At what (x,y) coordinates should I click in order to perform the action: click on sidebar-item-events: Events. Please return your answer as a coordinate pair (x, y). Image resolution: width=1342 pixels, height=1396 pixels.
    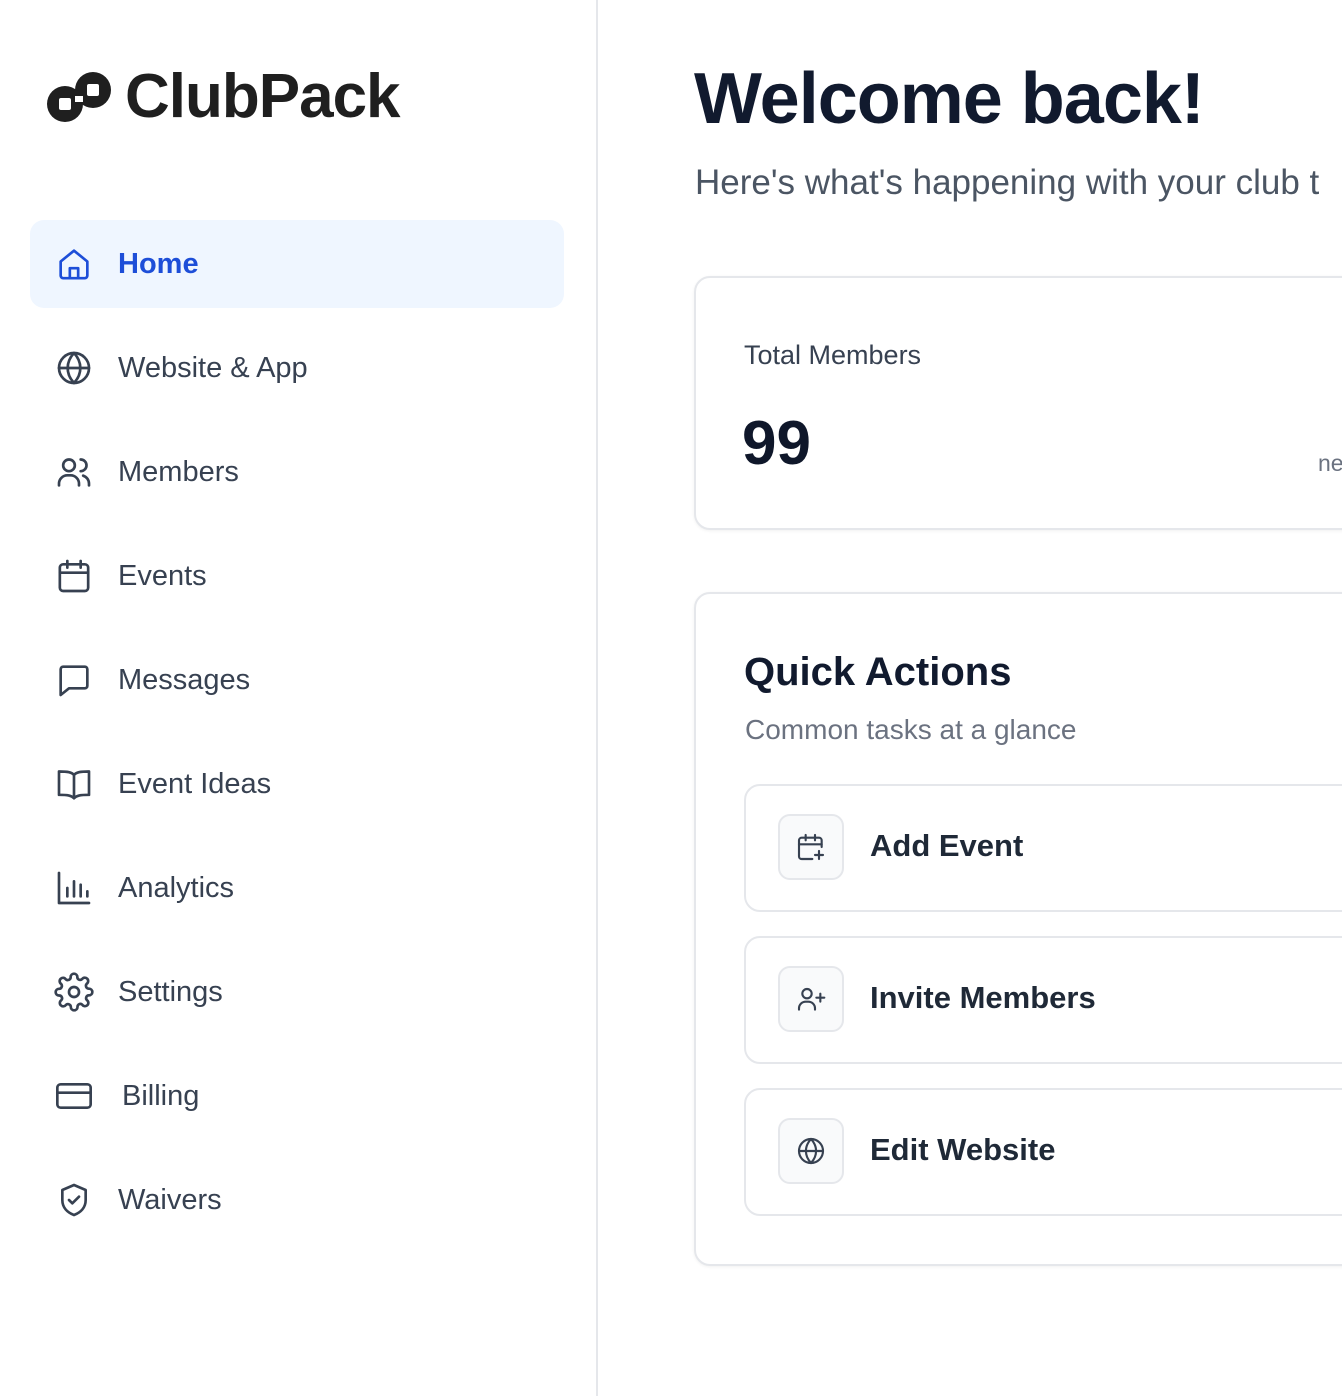
    Looking at the image, I should click on (297, 576).